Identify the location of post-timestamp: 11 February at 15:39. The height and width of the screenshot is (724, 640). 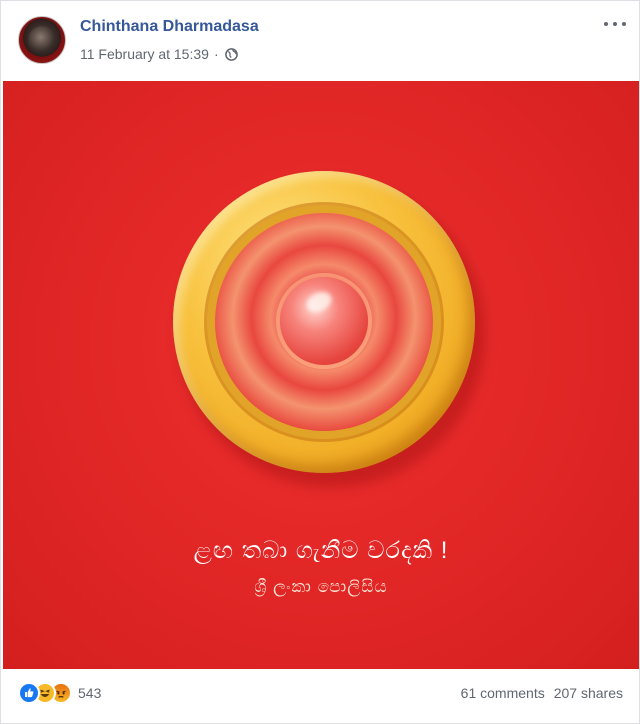
(144, 54).